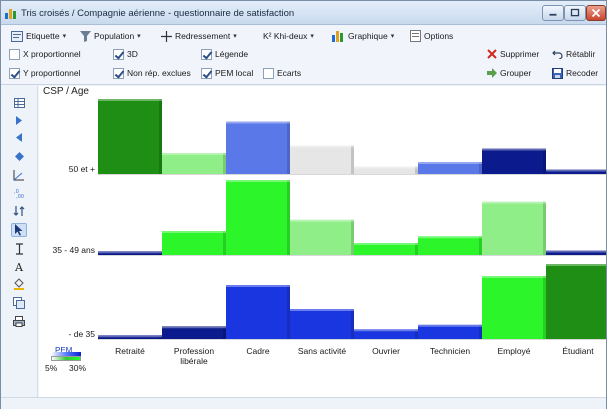 This screenshot has height=409, width=607. I want to click on label-icon, so click(17, 36).